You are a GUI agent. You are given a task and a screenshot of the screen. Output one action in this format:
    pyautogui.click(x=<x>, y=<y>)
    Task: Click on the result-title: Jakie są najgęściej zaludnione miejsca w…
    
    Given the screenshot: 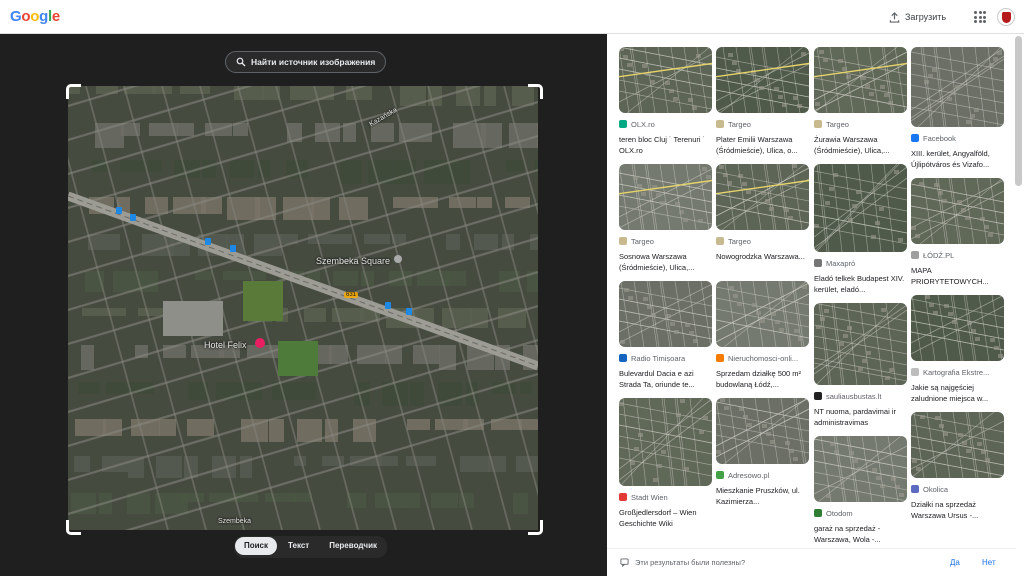 What is the action you would take?
    pyautogui.click(x=957, y=393)
    